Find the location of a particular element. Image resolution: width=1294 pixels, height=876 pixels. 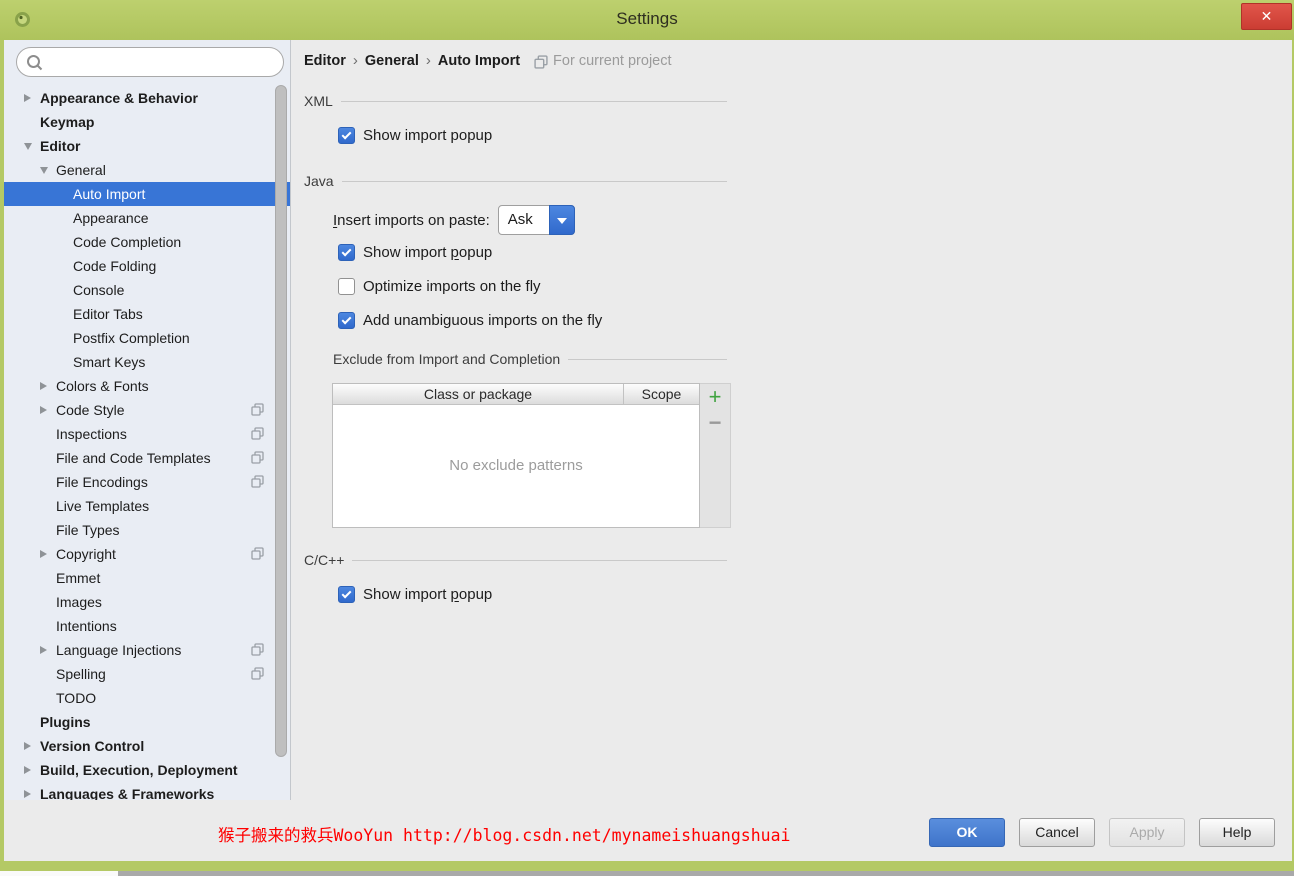

sidebar-item-code-folding: Code Folding is located at coordinates (147, 266).